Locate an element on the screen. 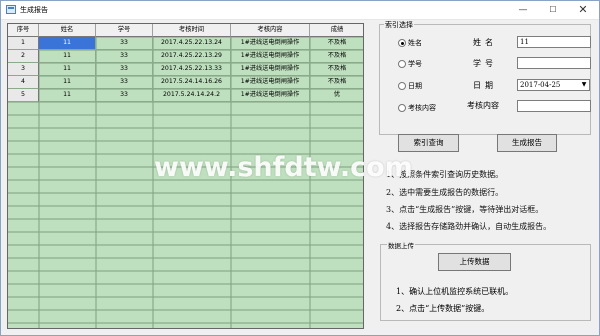  generate-report-button: 生成报告 is located at coordinates (527, 143).